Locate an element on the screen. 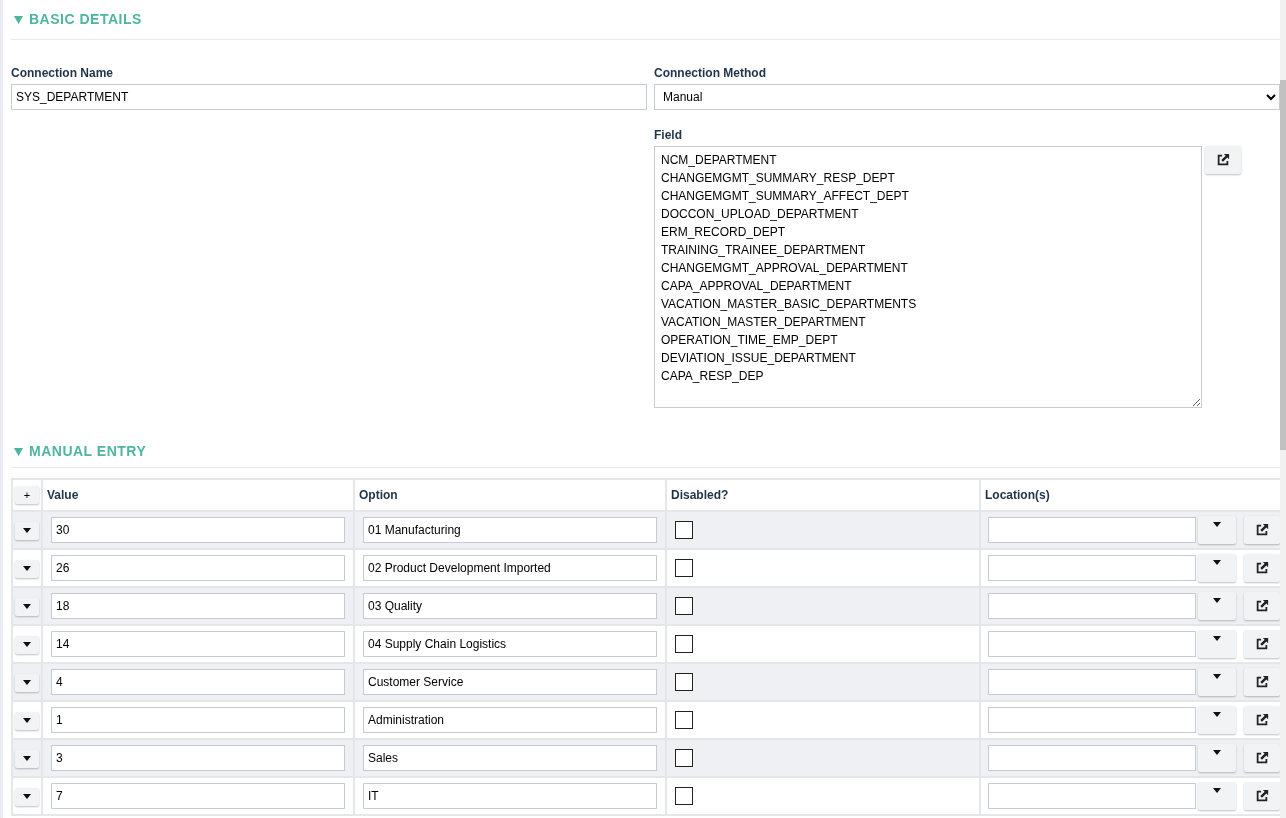 The width and height of the screenshot is (1286, 818). section-title: MANUAL ENTRY is located at coordinates (88, 451).